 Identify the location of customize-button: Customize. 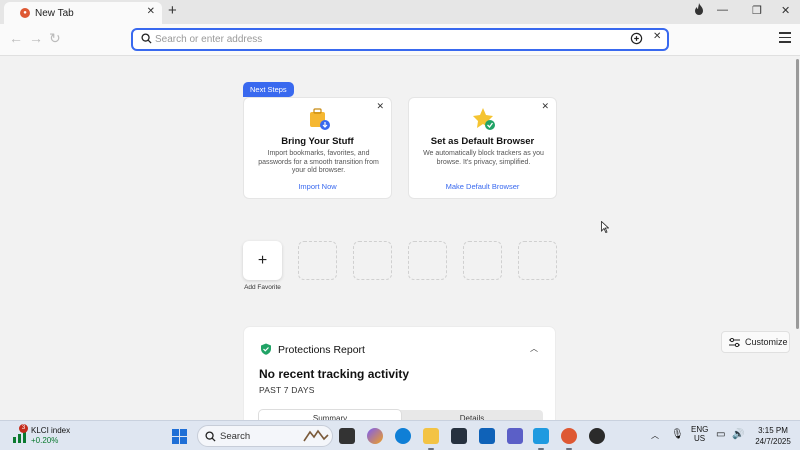
(755, 342).